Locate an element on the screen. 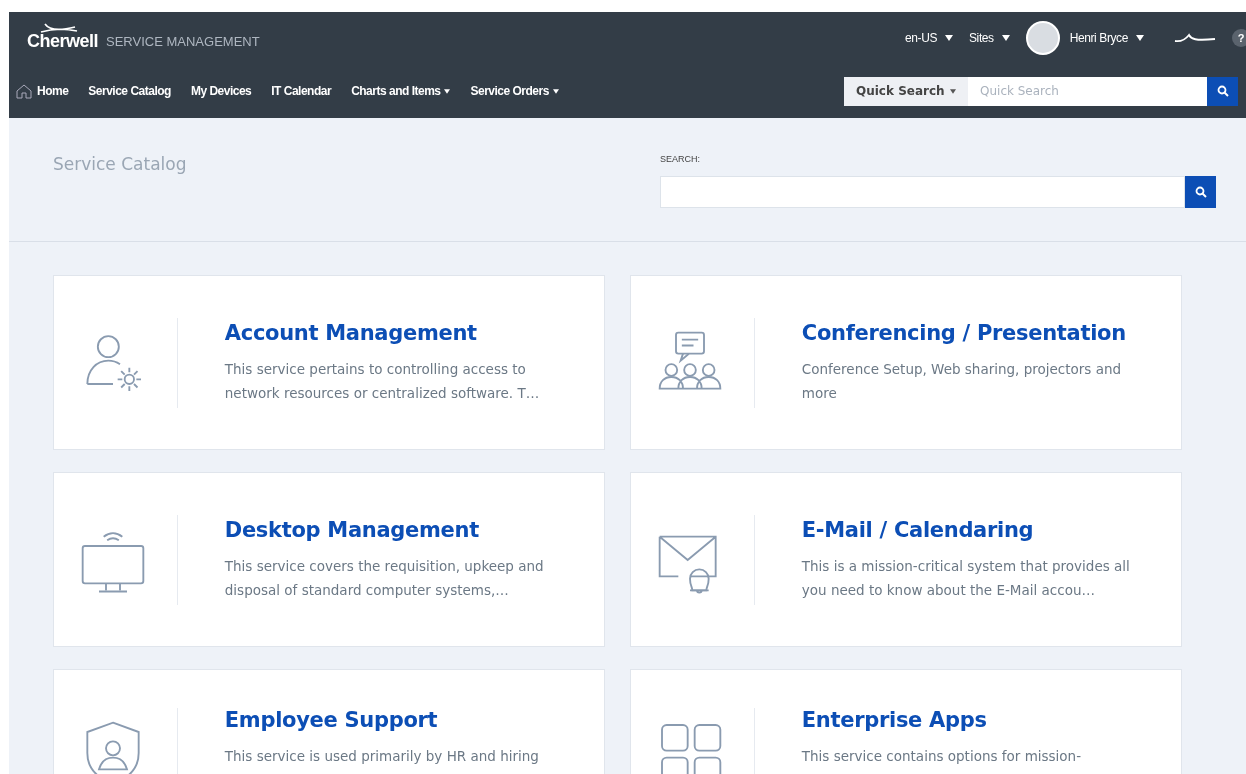 This screenshot has width=1246, height=774. page-title: Service Catalog is located at coordinates (120, 165).